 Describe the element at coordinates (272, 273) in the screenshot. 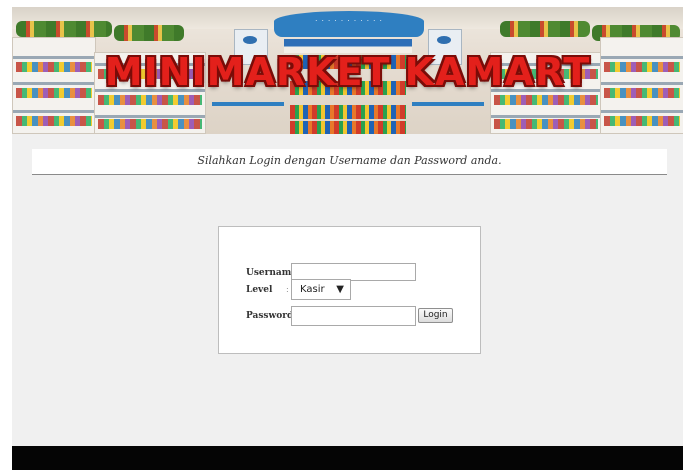

I see `username-label: Username` at that location.